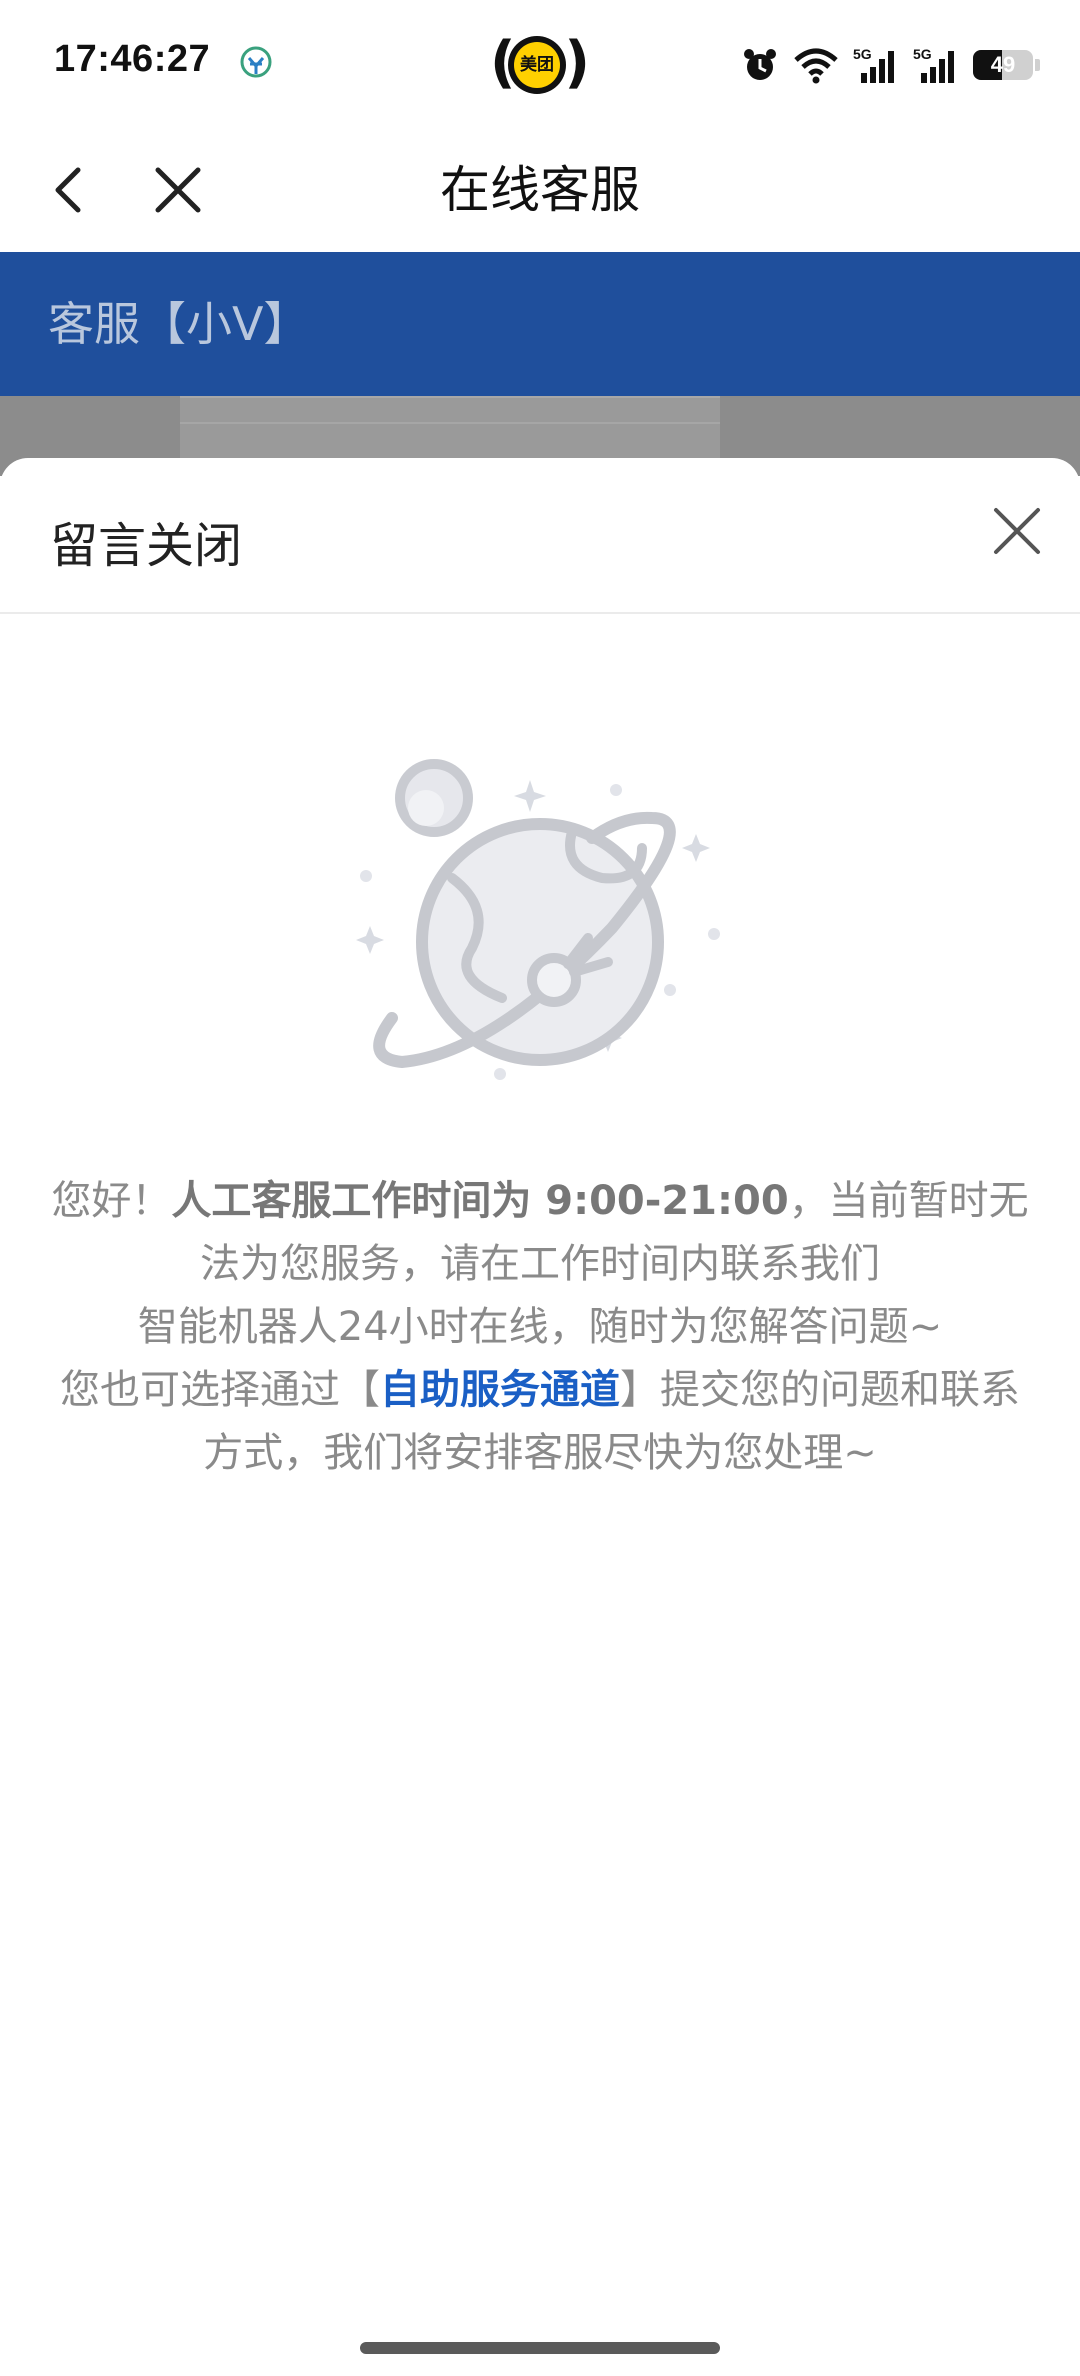 The height and width of the screenshot is (2376, 1080). I want to click on planet-empty-state-icon, so click(538, 919).